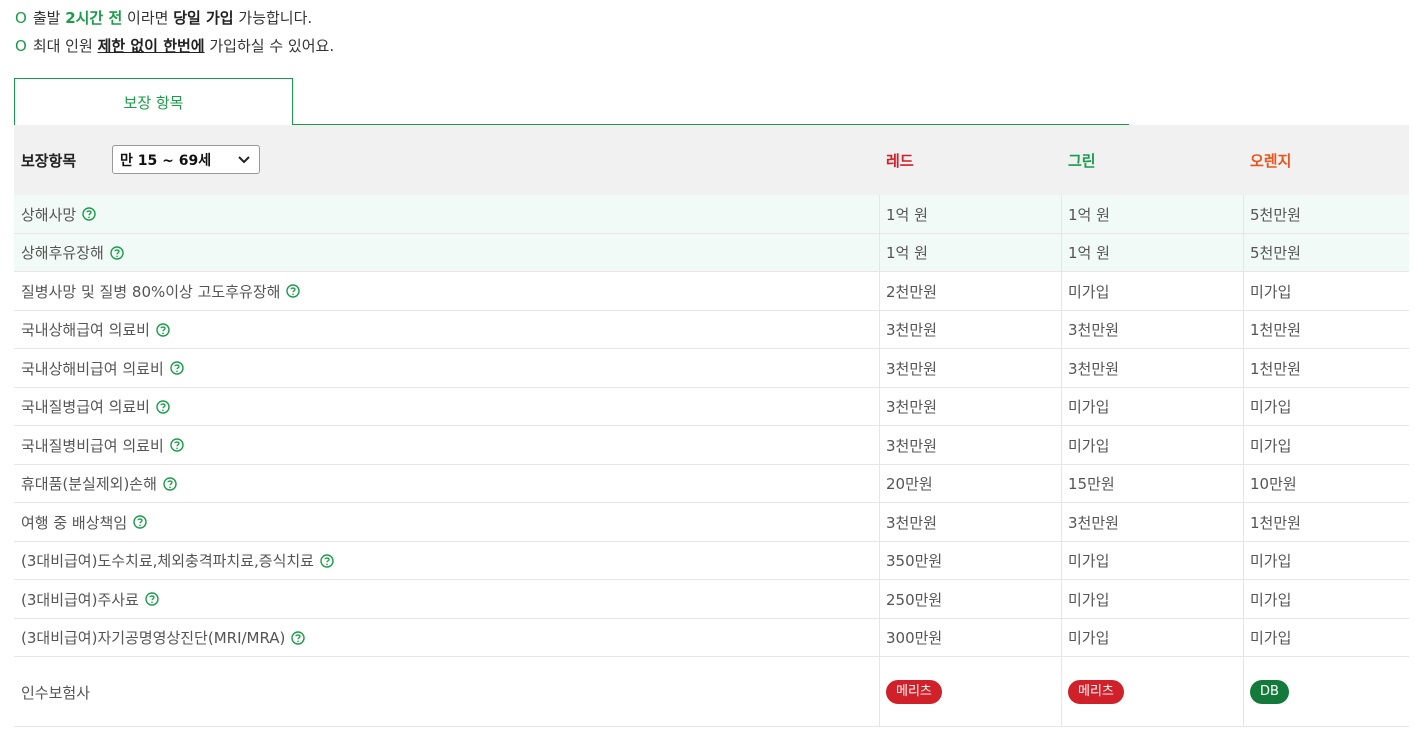  What do you see at coordinates (711, 692) in the screenshot?
I see `insurer-row: 인수보험사 메리츠 메리츠 DB` at bounding box center [711, 692].